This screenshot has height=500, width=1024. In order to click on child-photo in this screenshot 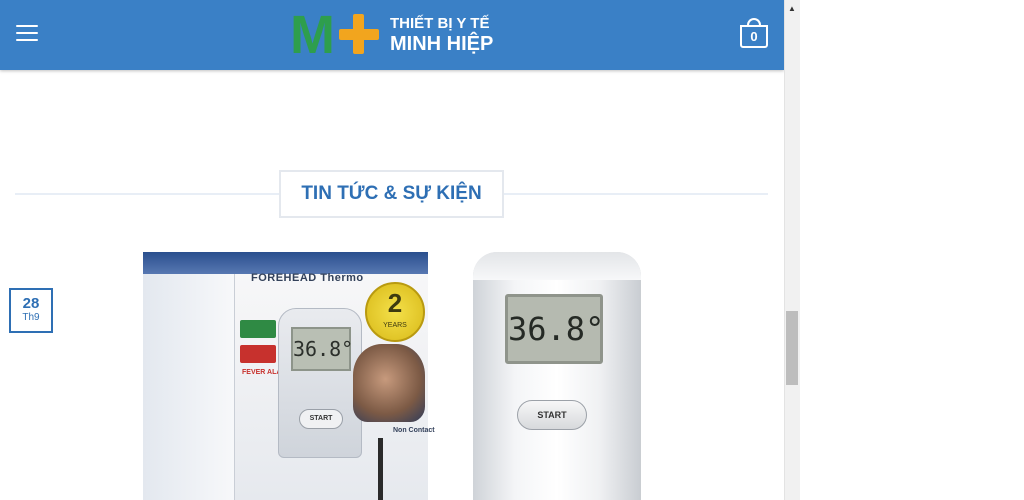, I will do `click(389, 383)`.